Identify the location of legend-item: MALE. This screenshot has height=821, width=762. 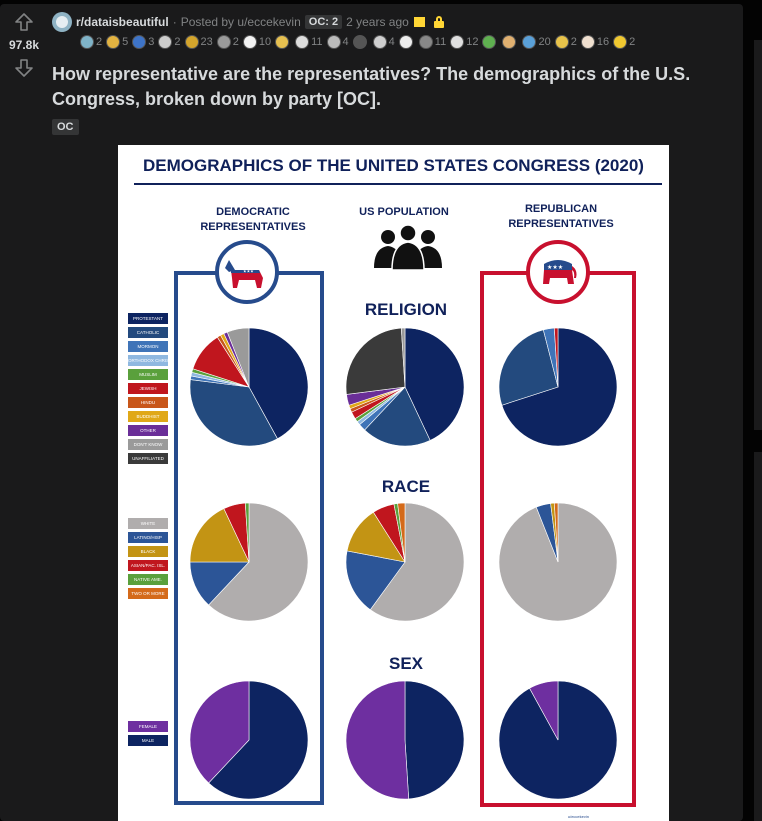
(148, 740).